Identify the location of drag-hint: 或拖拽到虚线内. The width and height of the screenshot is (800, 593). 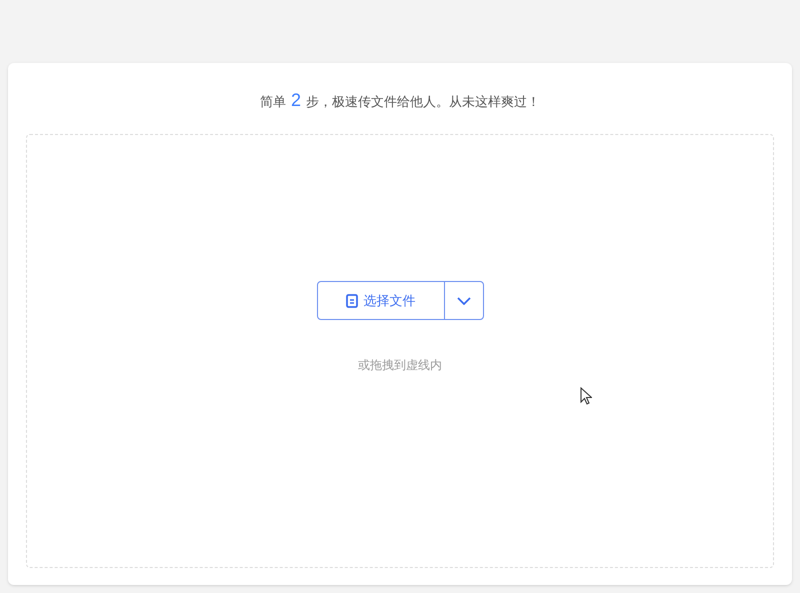
(400, 365).